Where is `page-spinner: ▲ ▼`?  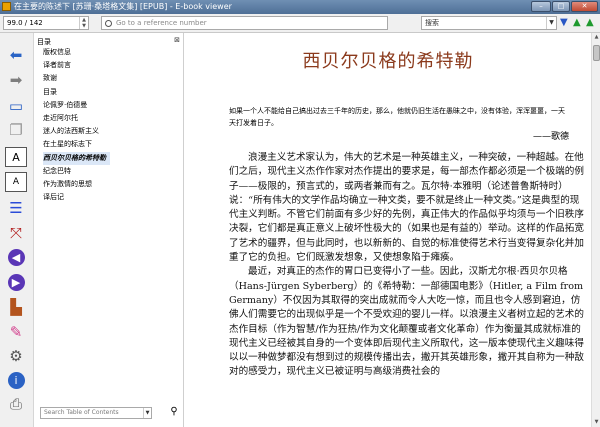
page-spinner: ▲ ▼ is located at coordinates (83, 23).